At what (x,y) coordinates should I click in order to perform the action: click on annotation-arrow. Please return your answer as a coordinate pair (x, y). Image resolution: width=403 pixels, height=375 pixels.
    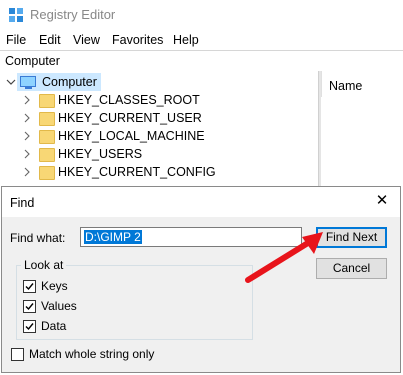
    Looking at the image, I should click on (284, 257).